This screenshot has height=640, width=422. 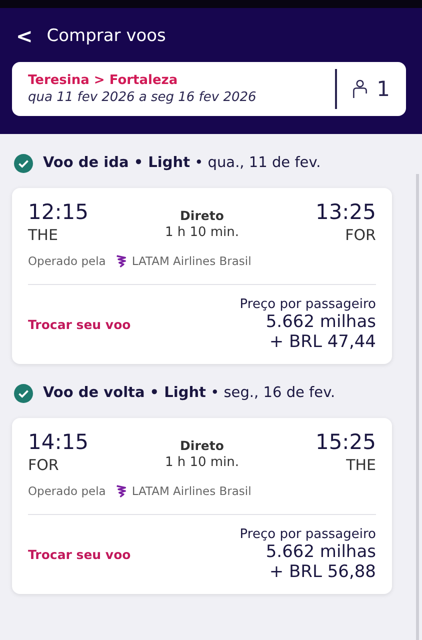 What do you see at coordinates (383, 89) in the screenshot?
I see `passenger-count: 1` at bounding box center [383, 89].